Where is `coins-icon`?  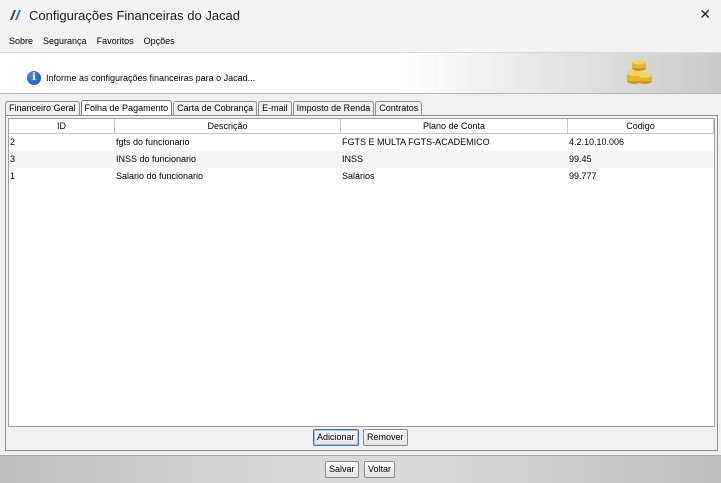
coins-icon is located at coordinates (639, 72).